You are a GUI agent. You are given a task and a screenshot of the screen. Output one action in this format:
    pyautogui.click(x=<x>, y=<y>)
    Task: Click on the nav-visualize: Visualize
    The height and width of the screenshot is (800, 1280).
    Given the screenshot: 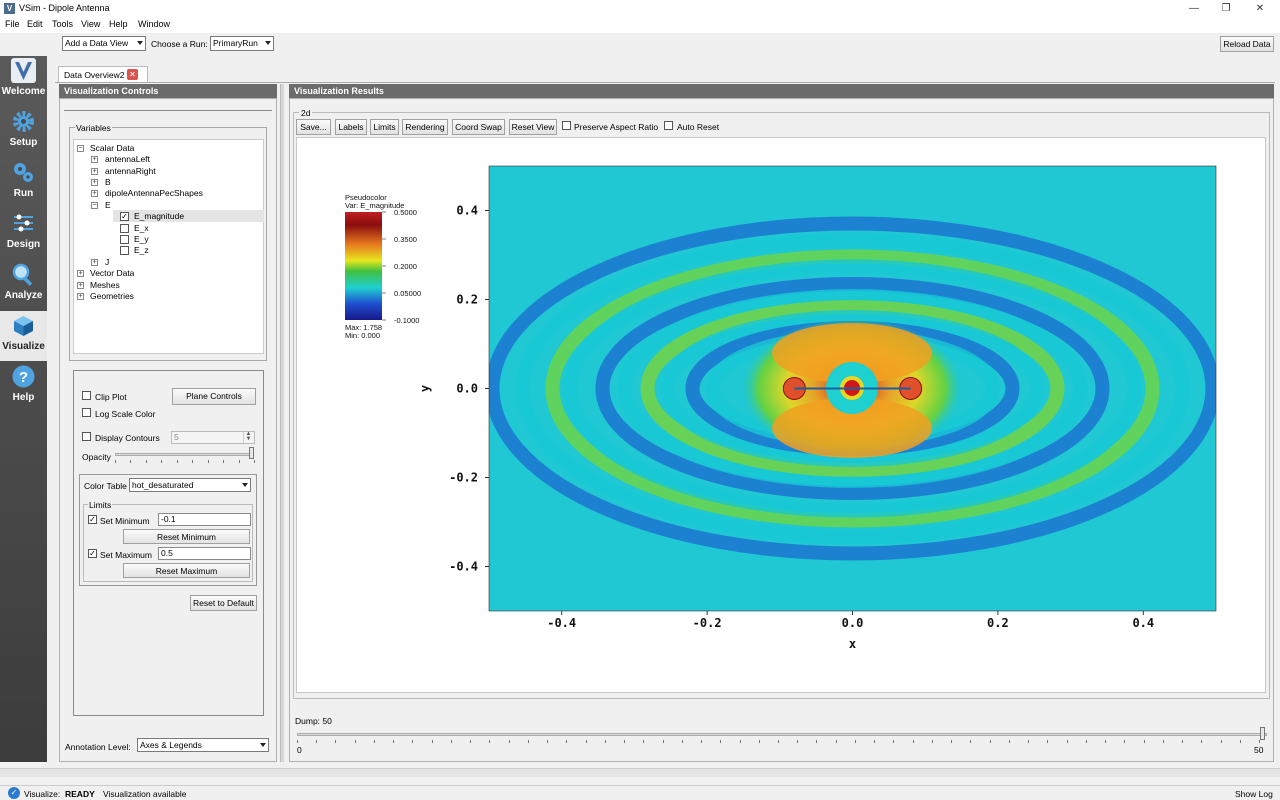 What is the action you would take?
    pyautogui.click(x=23, y=336)
    